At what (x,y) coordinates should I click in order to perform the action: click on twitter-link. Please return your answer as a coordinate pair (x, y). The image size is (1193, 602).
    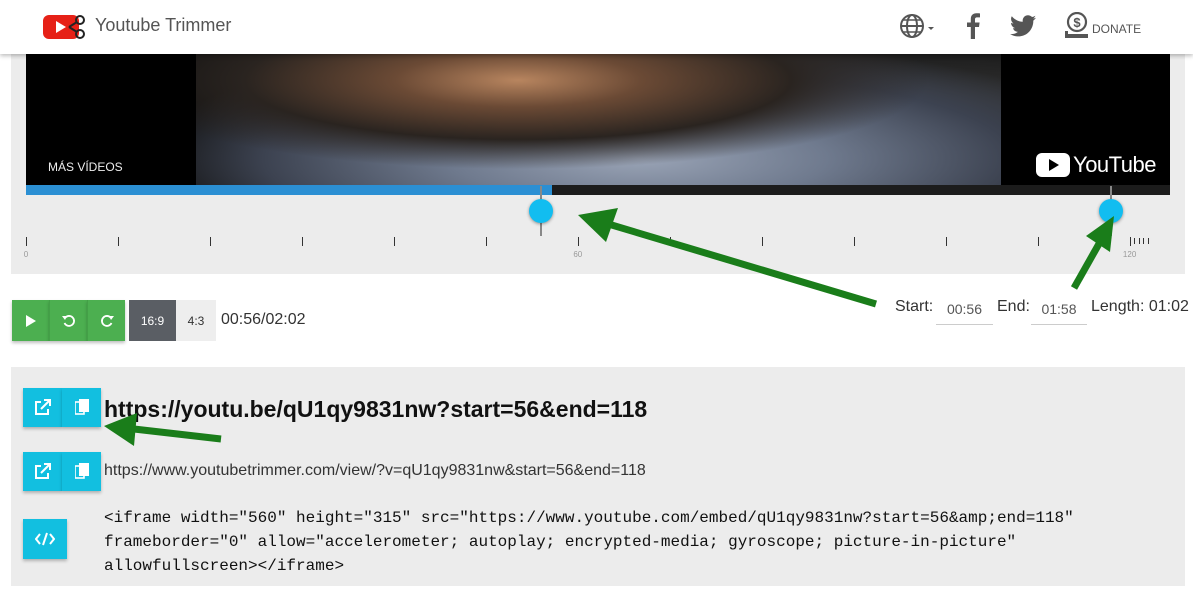
    Looking at the image, I should click on (1023, 26).